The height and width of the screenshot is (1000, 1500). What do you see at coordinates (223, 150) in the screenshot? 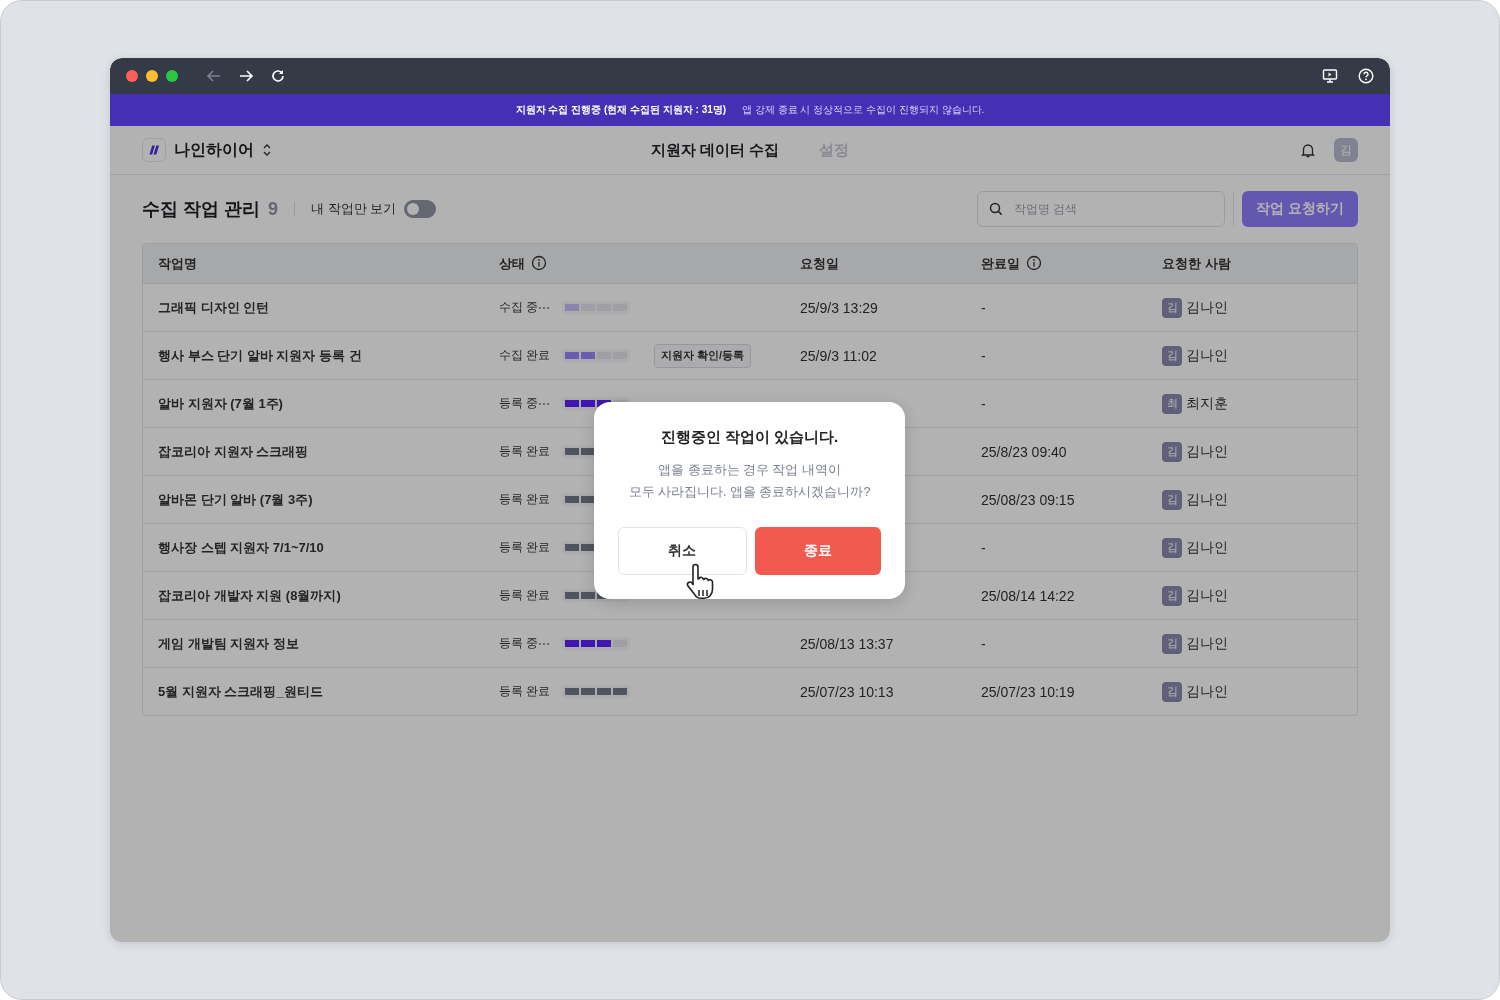
I see `workspace-switcher: 나인하이어` at bounding box center [223, 150].